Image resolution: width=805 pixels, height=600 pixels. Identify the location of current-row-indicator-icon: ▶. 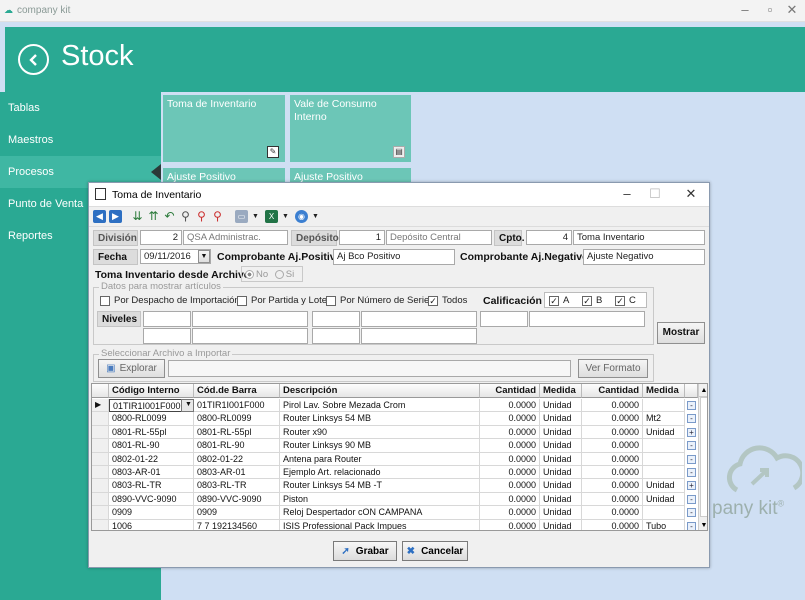
(100, 406).